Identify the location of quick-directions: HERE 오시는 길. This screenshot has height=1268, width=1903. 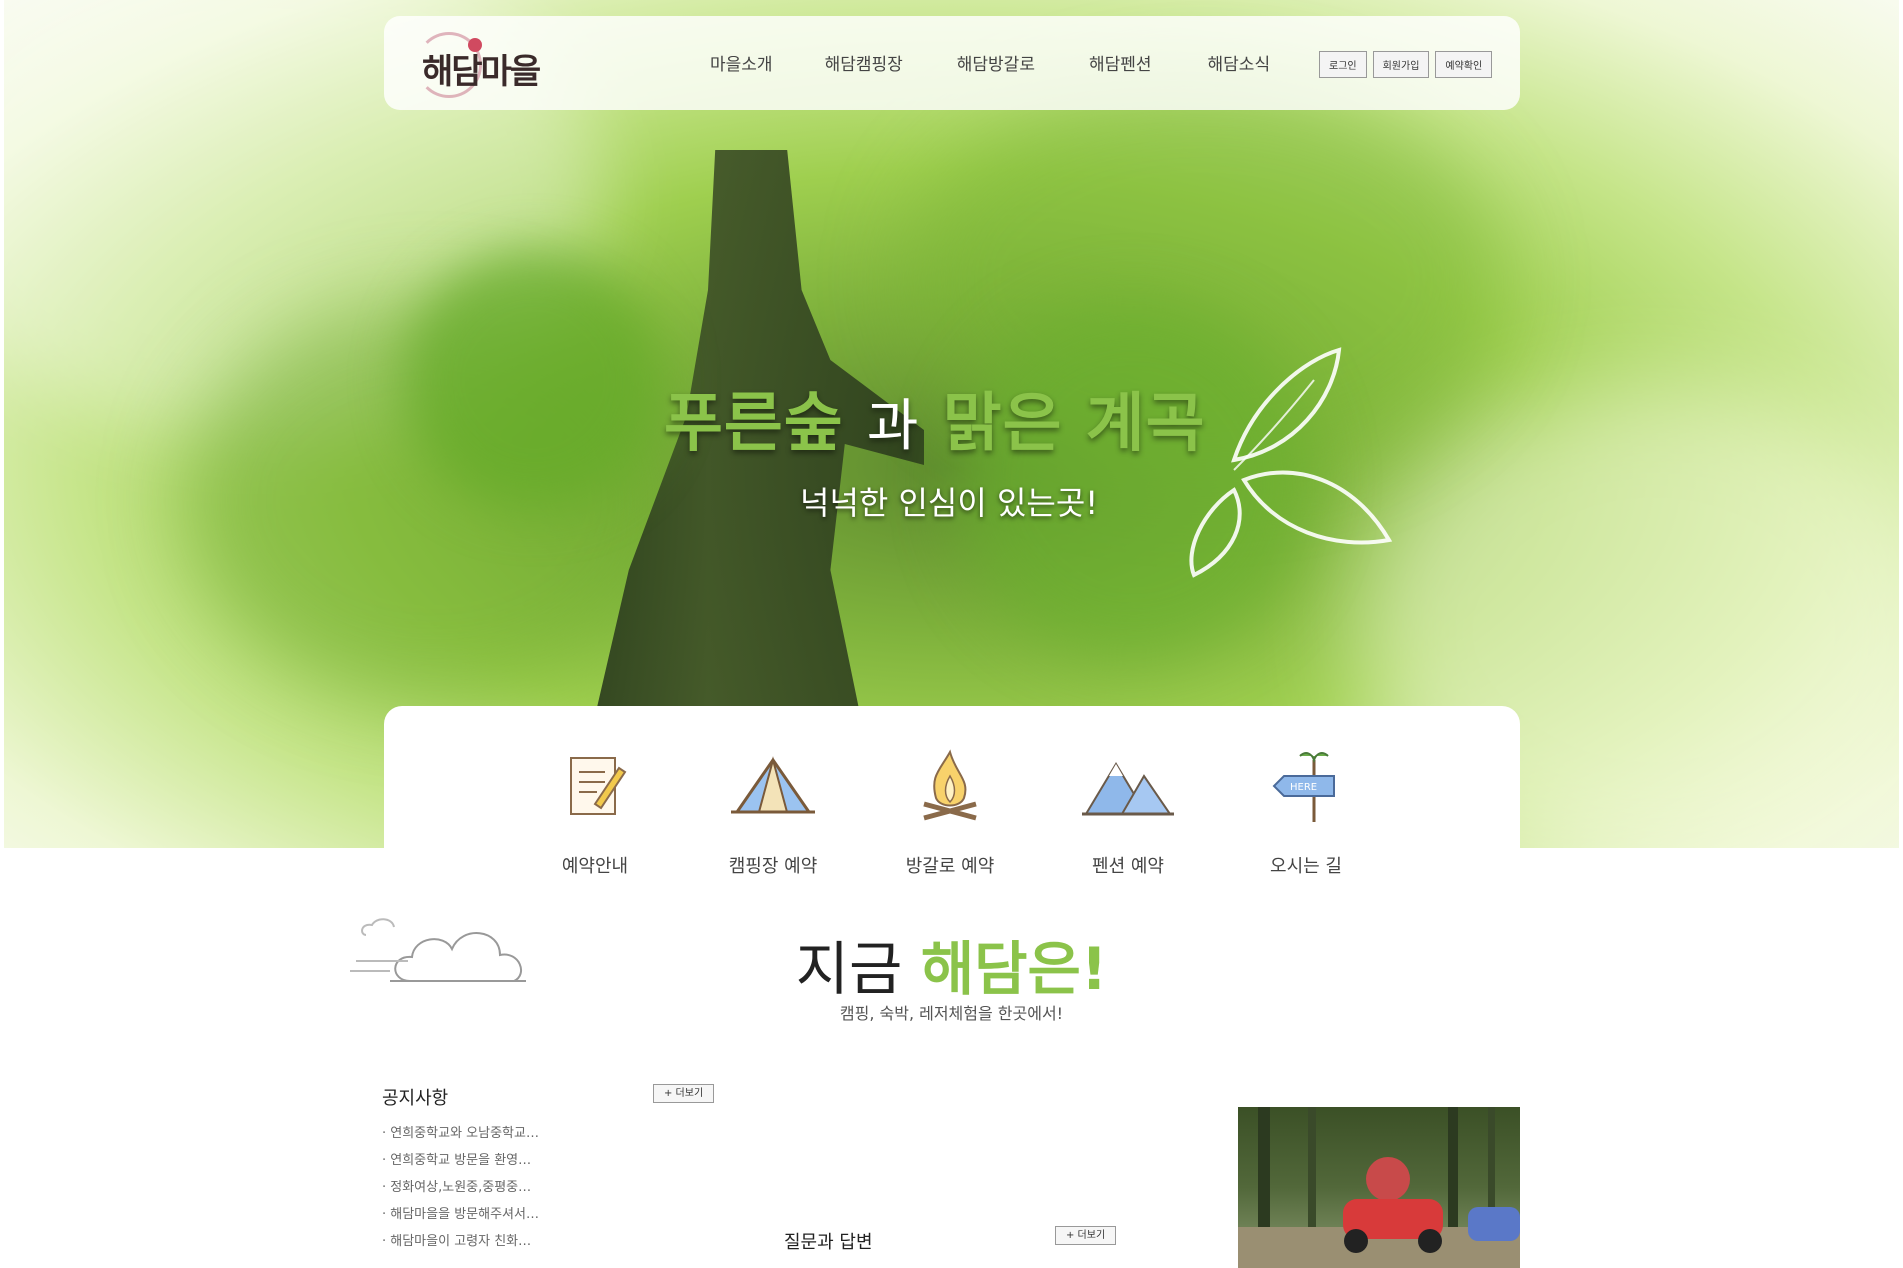
(1306, 812).